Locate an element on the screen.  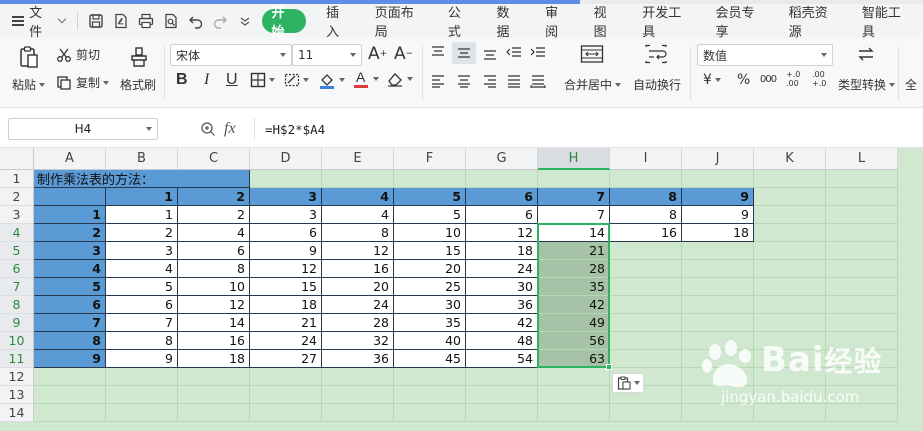
print-icon is located at coordinates (146, 21).